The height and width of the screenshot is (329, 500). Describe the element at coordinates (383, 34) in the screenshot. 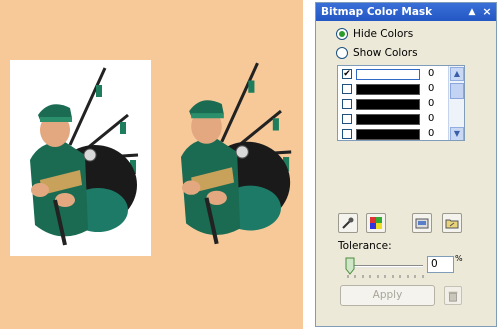

I see `hide-colors-label: Hide Colors` at that location.